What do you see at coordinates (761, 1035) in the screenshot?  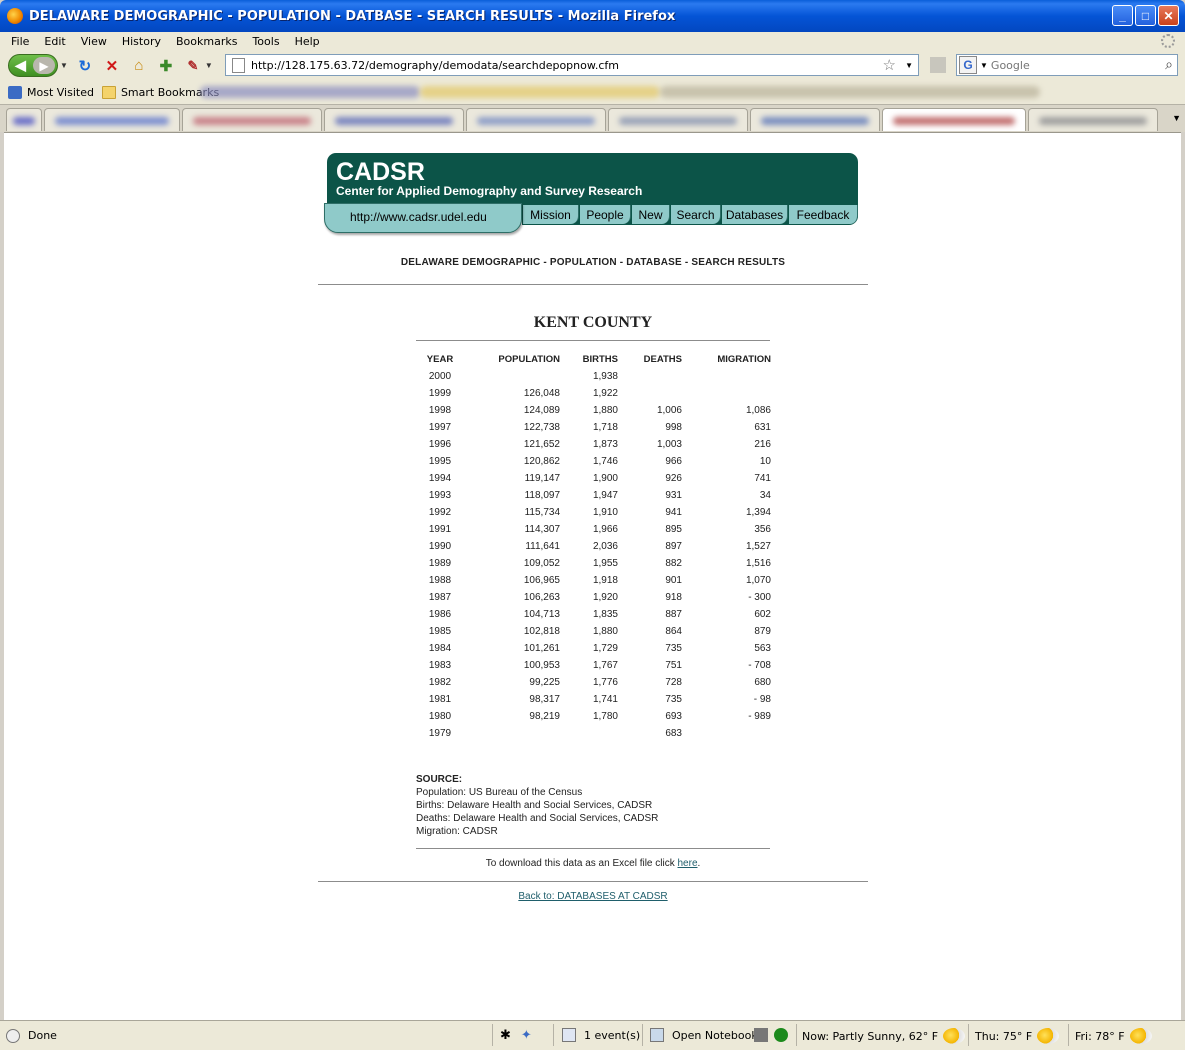 I see `resize-icon` at bounding box center [761, 1035].